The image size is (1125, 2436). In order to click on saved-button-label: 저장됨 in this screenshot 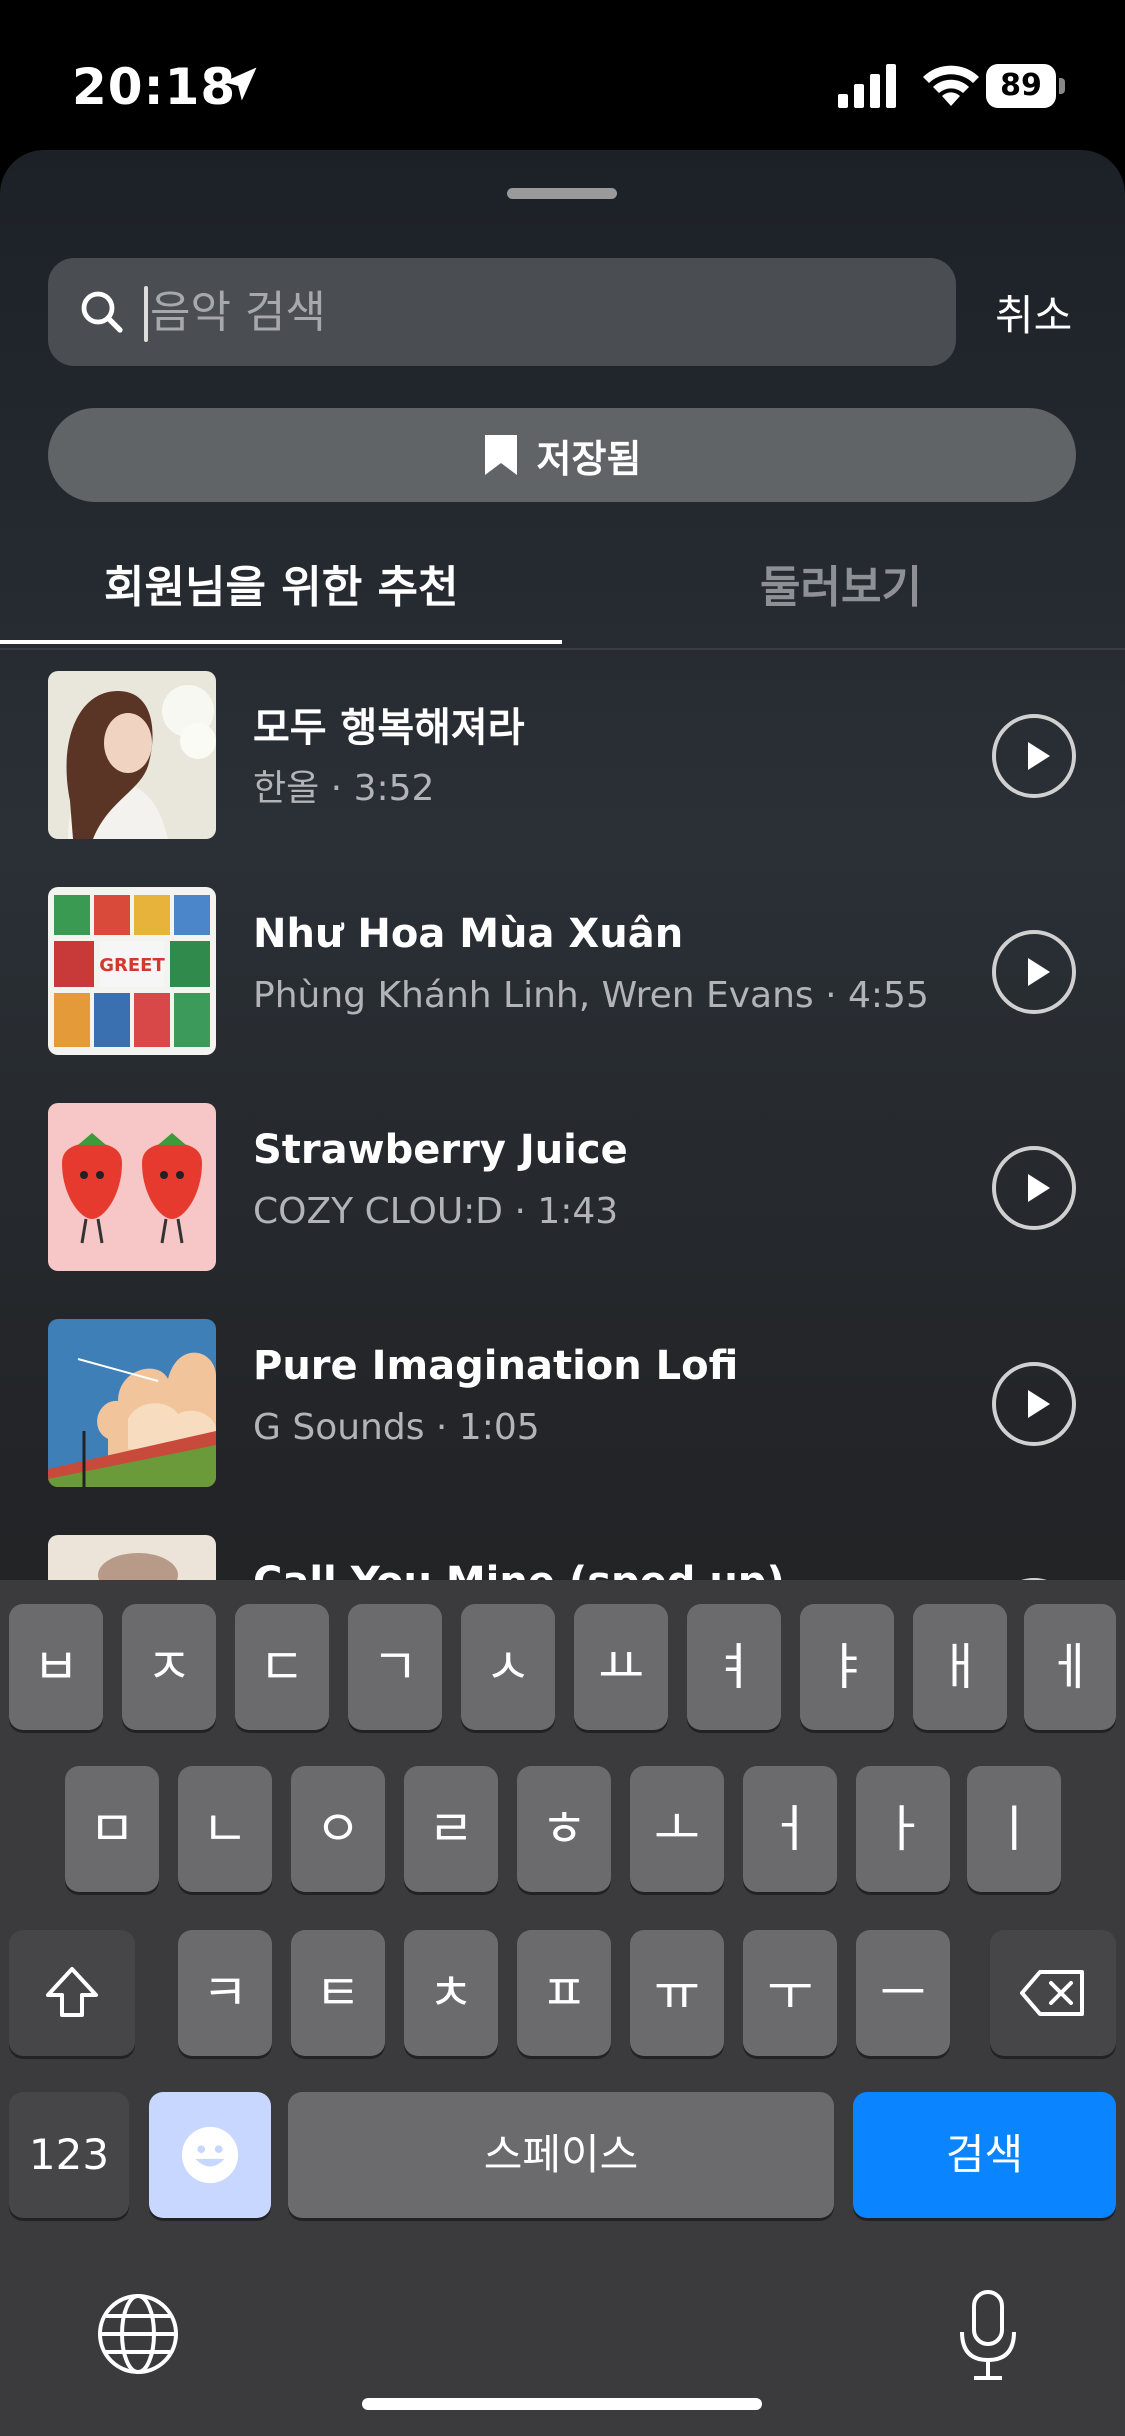, I will do `click(589, 458)`.